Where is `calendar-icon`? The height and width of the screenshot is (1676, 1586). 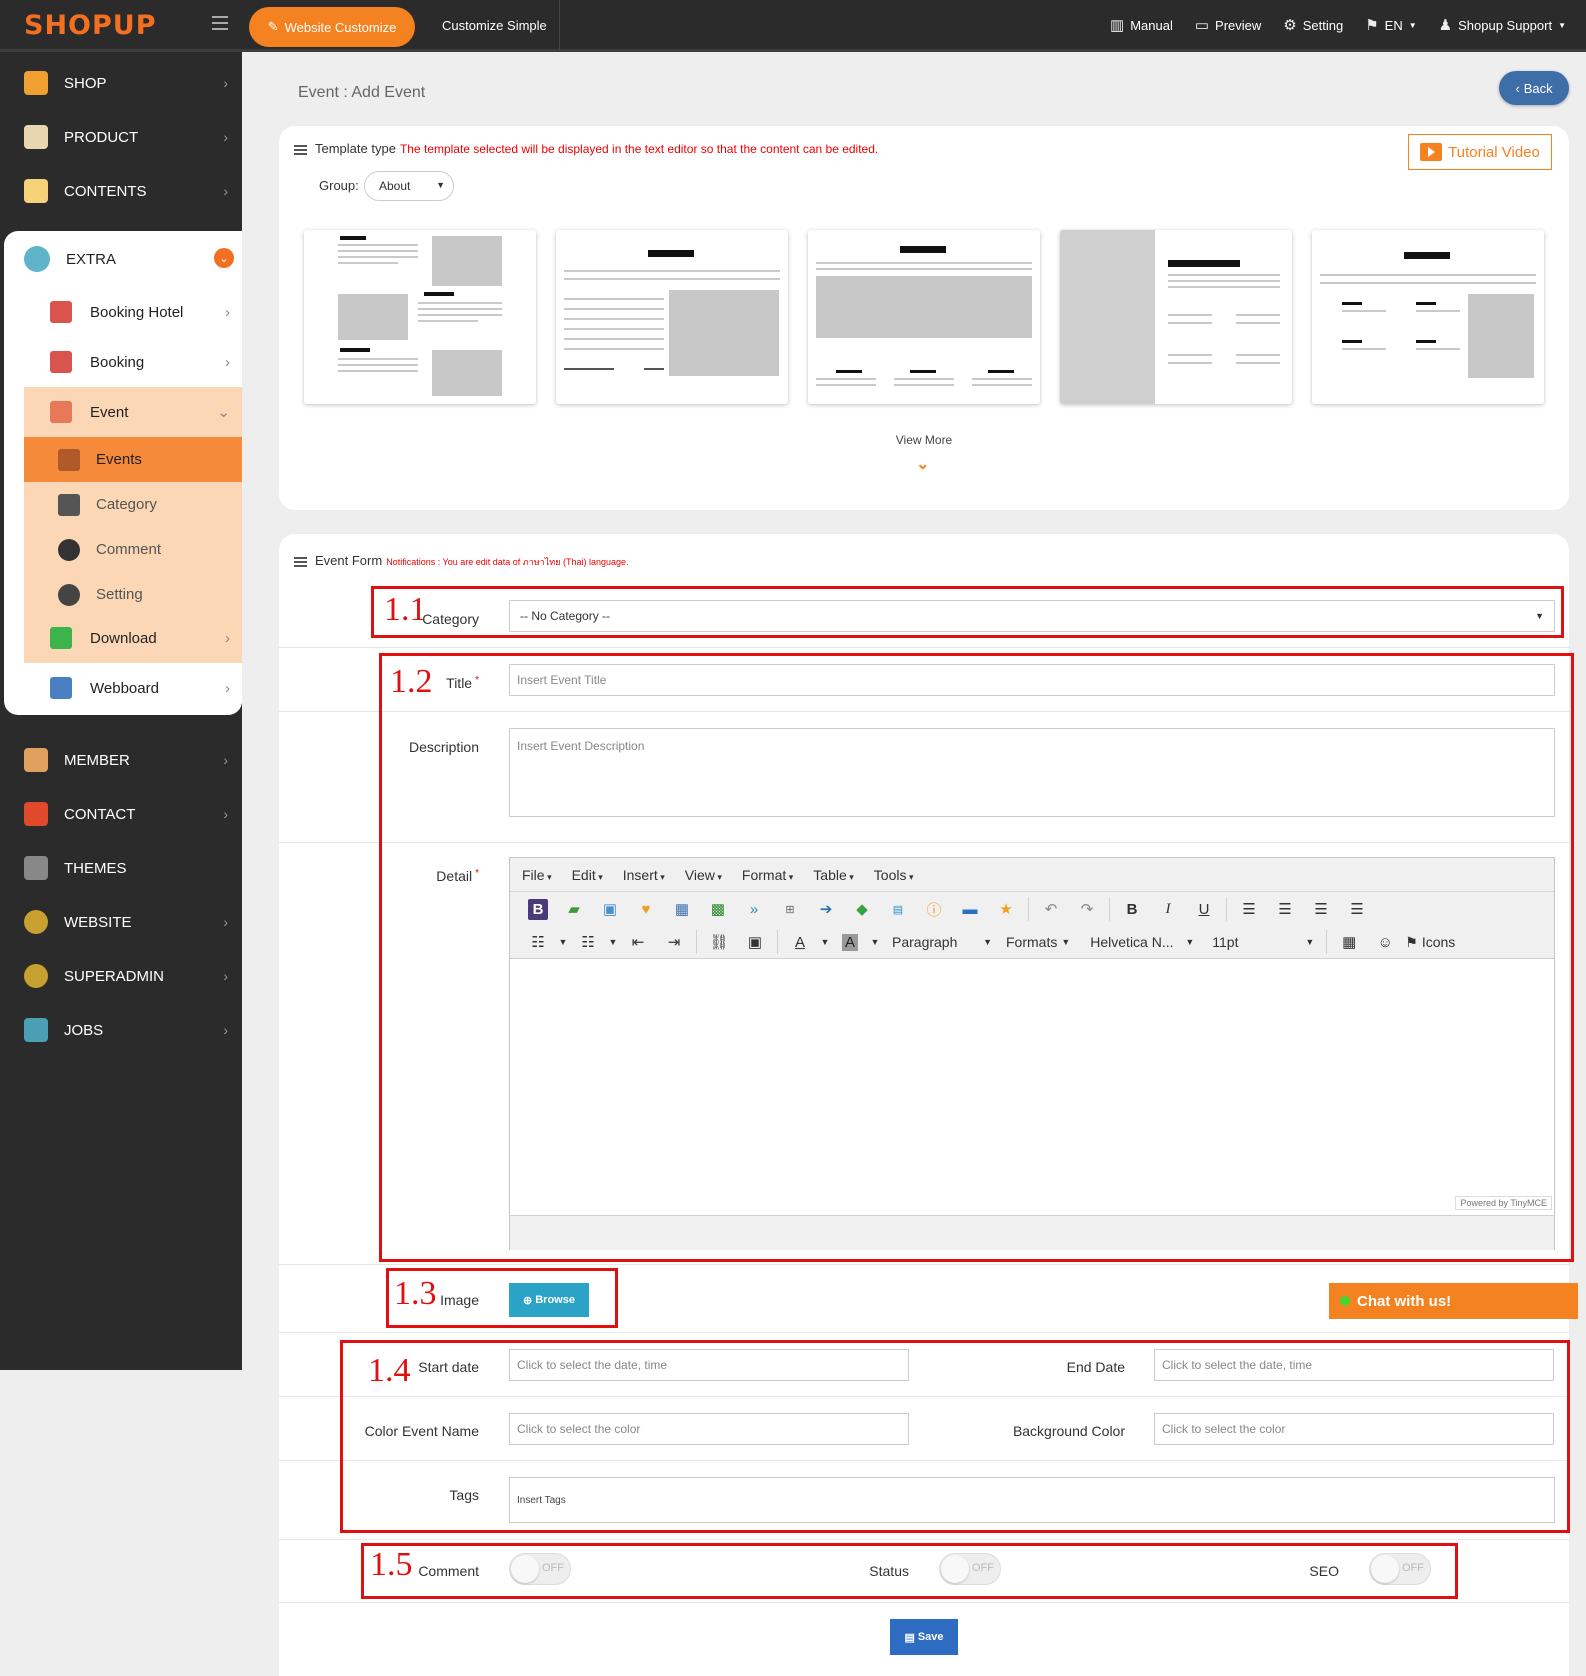 calendar-icon is located at coordinates (61, 412).